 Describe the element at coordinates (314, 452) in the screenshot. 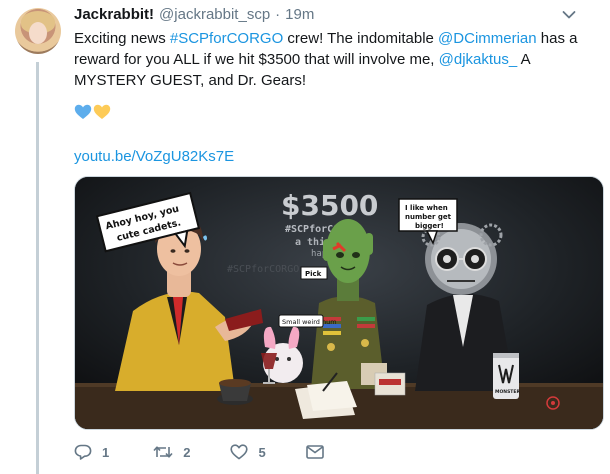

I see `envelope-icon` at that location.